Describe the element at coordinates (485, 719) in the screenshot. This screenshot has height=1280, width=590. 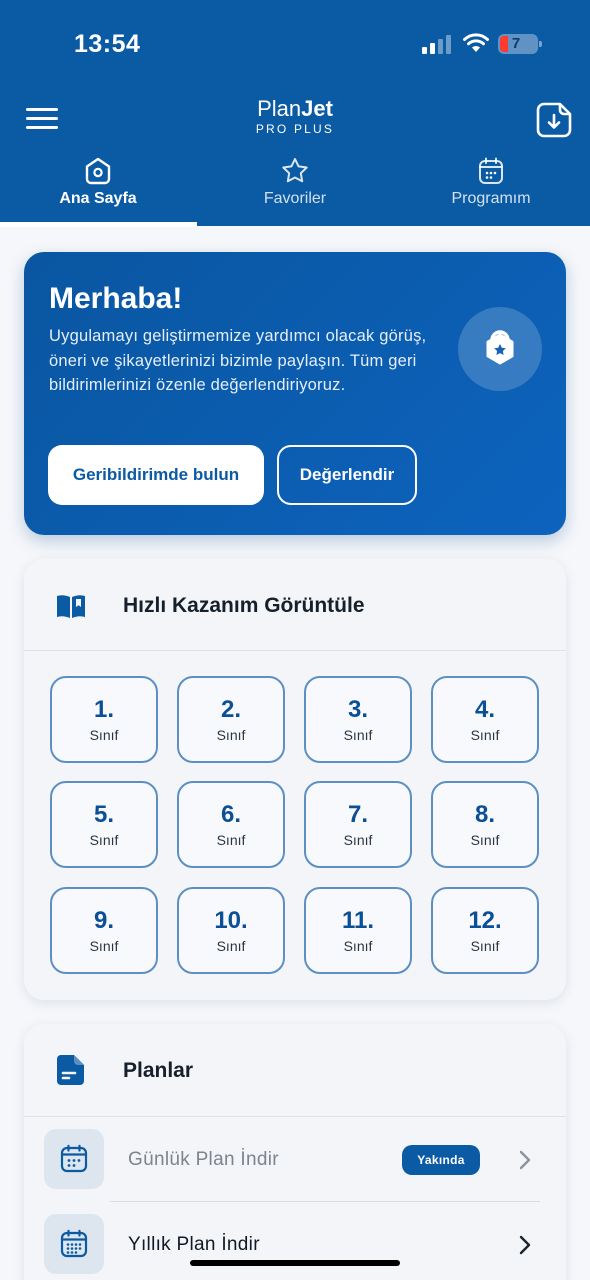
I see `grade-button-4: 4. Sınıf` at that location.